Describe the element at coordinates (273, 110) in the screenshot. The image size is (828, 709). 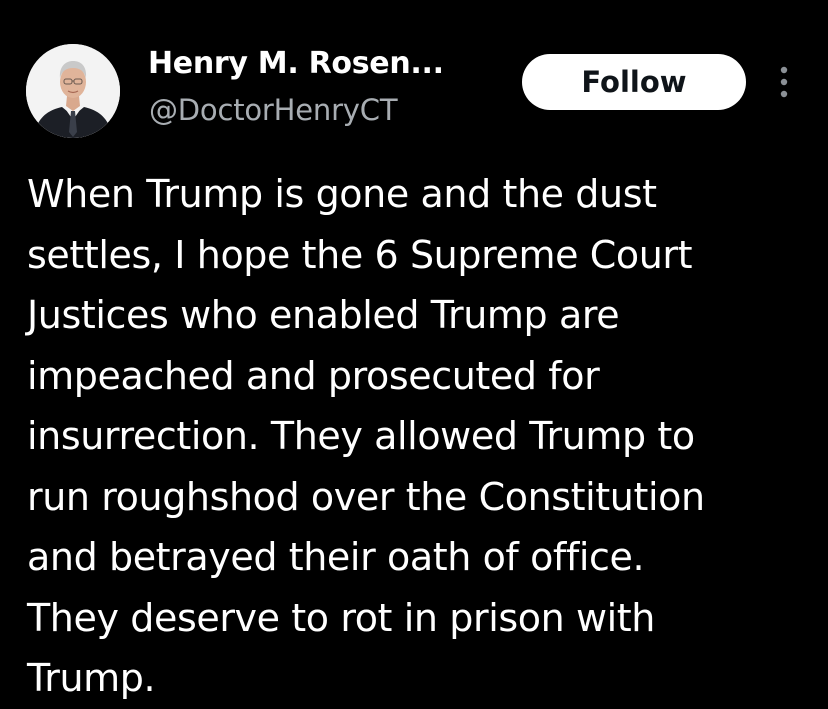
I see `author-handle: @DoctorHenryCT` at that location.